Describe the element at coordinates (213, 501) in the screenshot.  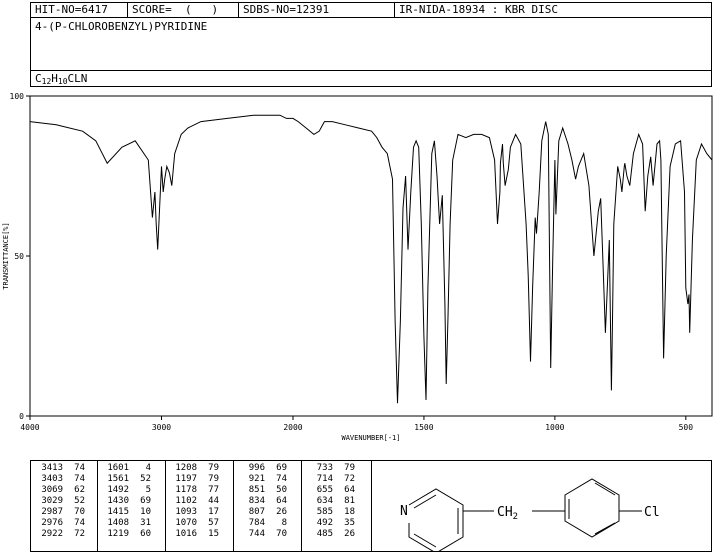
I see `peak-transmittance: 44` at that location.